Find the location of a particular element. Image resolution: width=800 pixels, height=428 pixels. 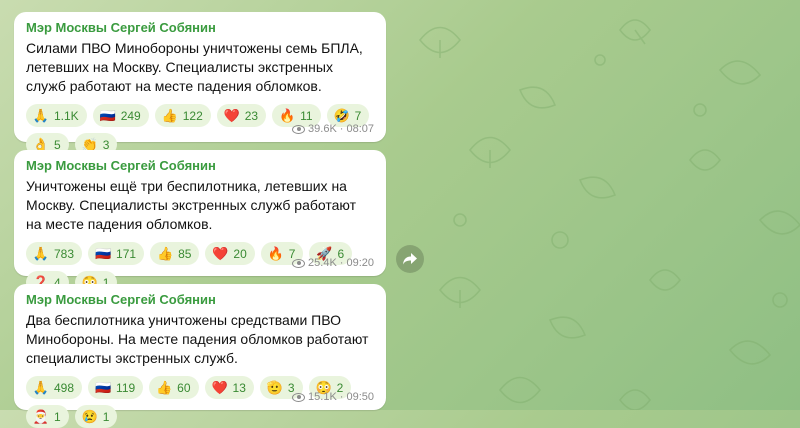

reaction-russia-flag: 🇷🇺 171 is located at coordinates (116, 253).